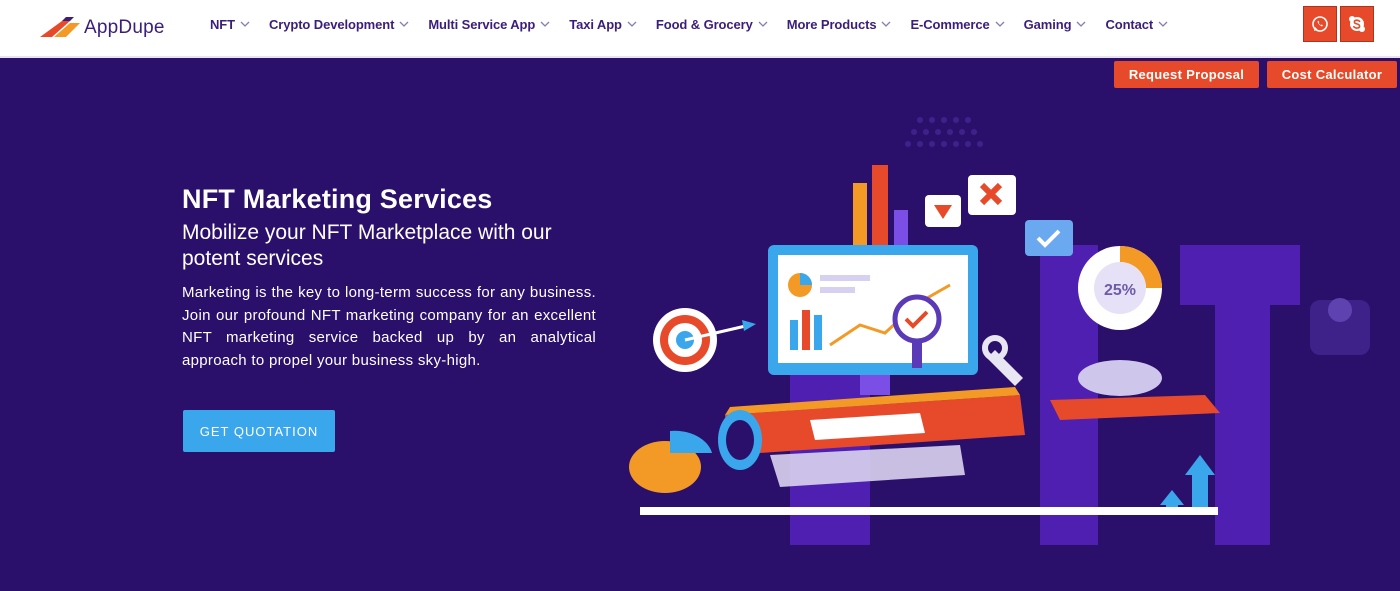  I want to click on nav-item-taxi-app: Taxi App, so click(603, 24).